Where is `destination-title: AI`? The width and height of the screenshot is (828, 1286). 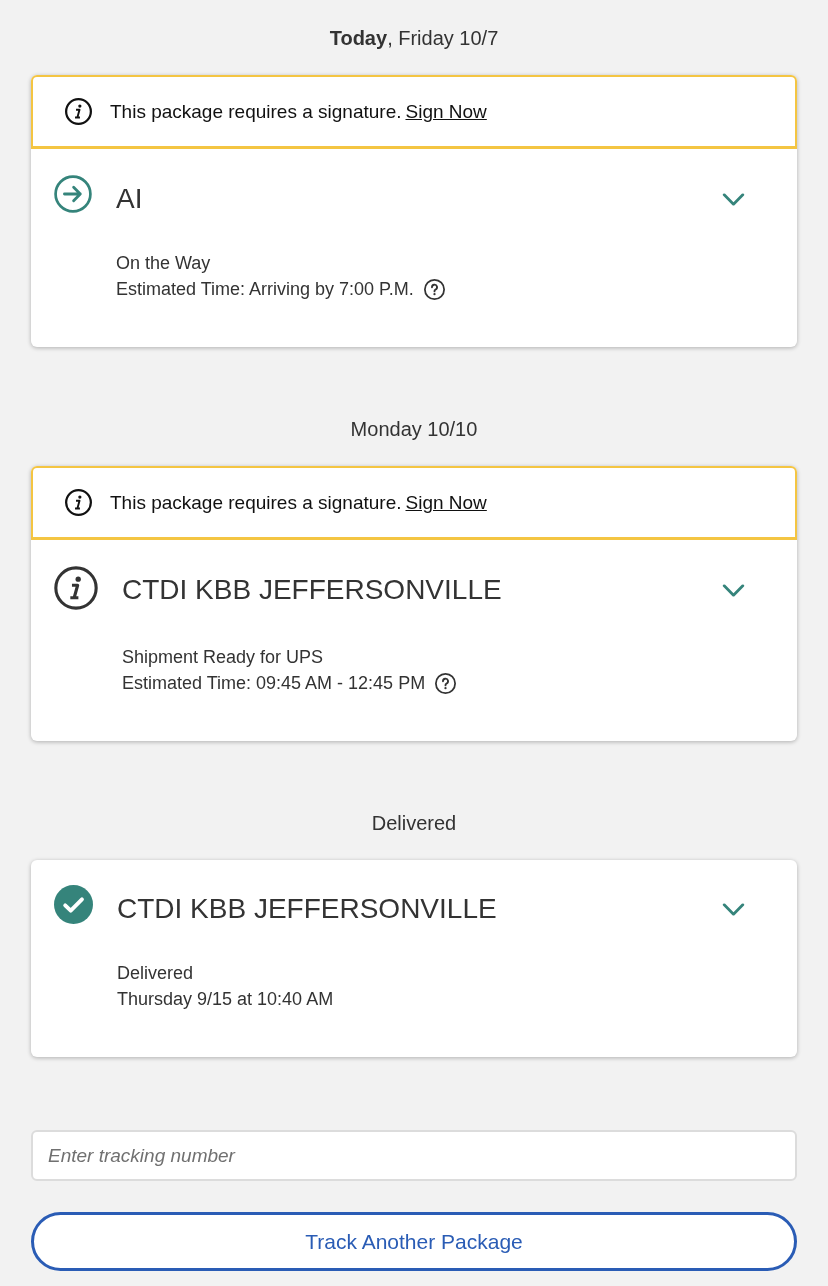
destination-title: AI is located at coordinates (130, 199).